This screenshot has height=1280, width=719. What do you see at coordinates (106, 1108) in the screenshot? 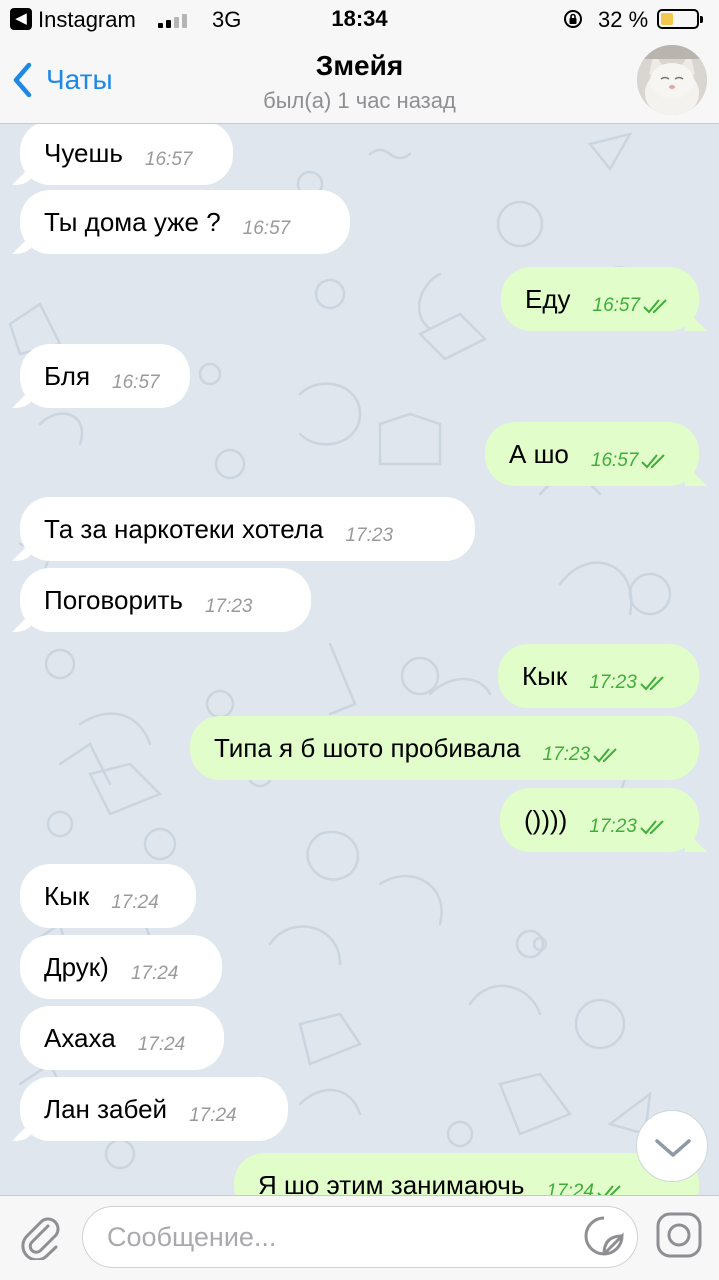
I see `message-text: Лан забей` at bounding box center [106, 1108].